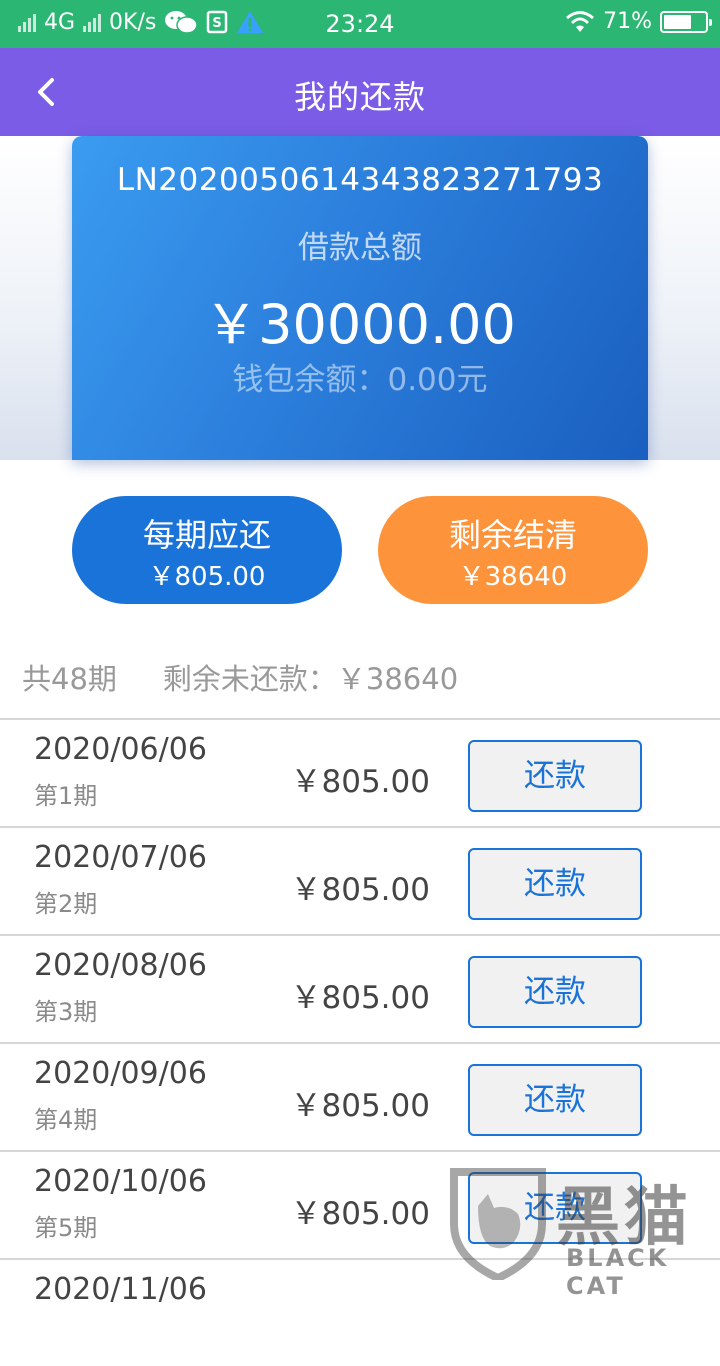 The height and width of the screenshot is (1366, 720). Describe the element at coordinates (360, 24) in the screenshot. I see `status-bar: 4G 0K/s S 23:24 71%` at that location.